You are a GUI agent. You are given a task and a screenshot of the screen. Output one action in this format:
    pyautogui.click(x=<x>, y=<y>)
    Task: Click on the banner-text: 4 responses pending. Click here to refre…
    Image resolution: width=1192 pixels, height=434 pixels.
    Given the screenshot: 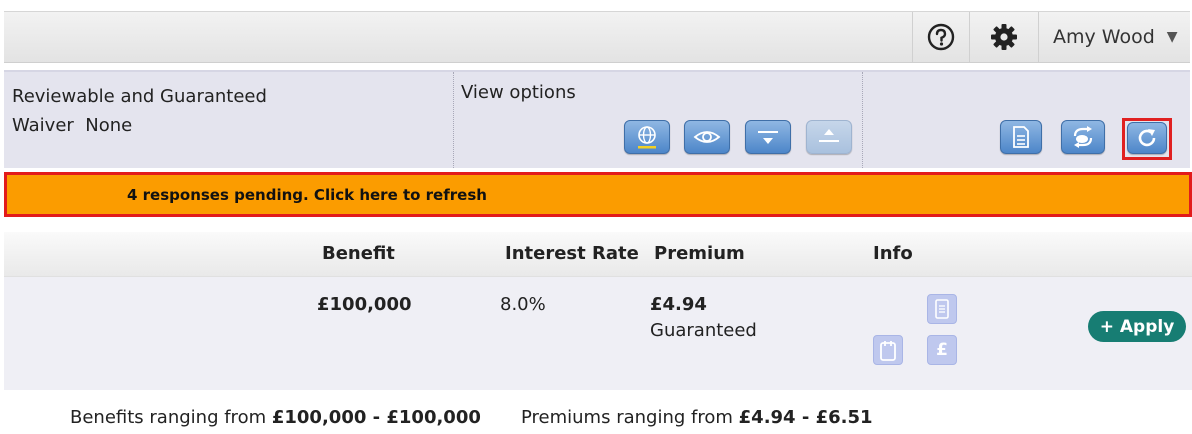 What is the action you would take?
    pyautogui.click(x=307, y=195)
    